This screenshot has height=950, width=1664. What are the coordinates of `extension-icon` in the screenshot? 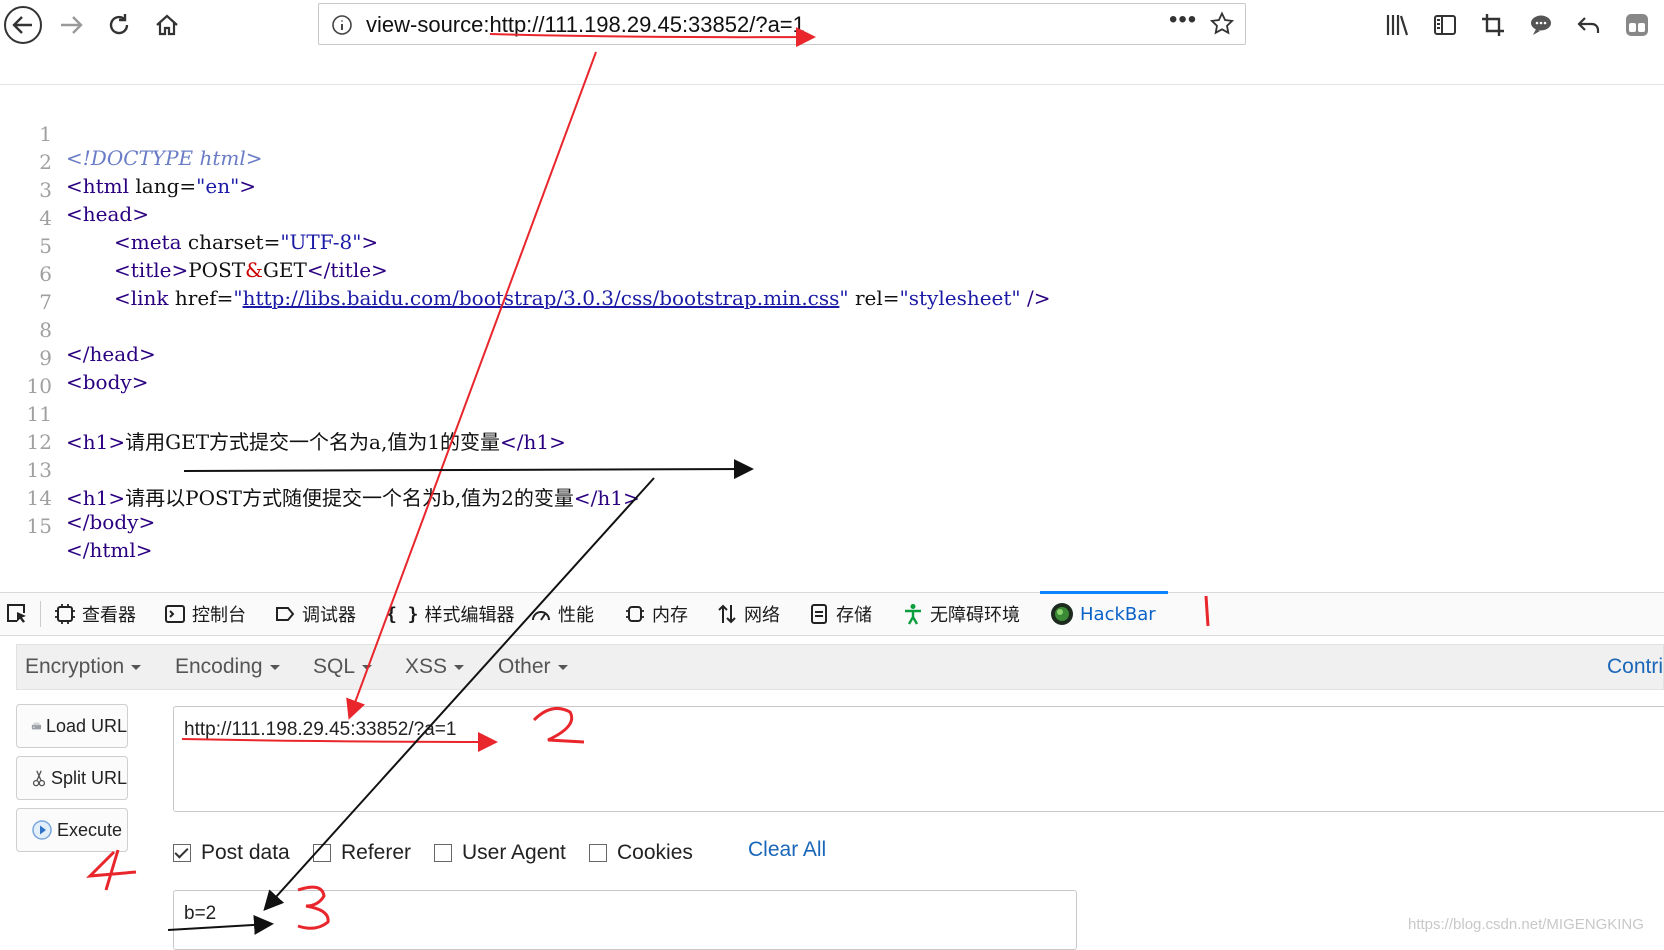 It's located at (1637, 25).